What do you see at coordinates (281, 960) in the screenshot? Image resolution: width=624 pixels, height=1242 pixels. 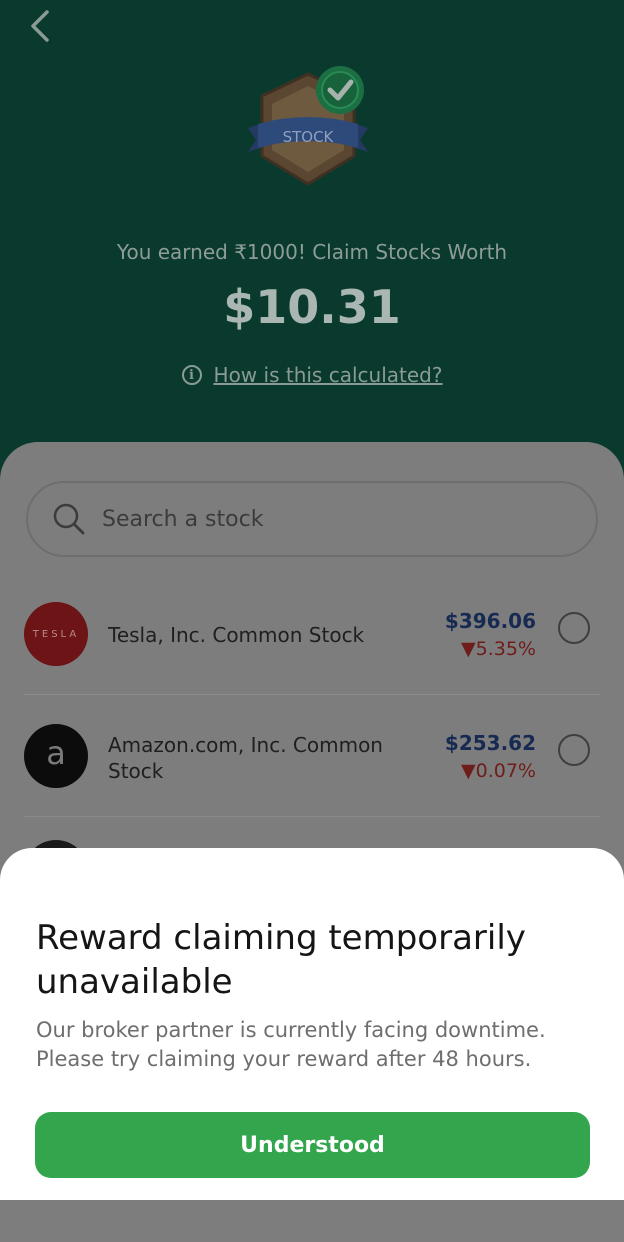 I see `modal-title: Reward claiming temporarily unavailable` at bounding box center [281, 960].